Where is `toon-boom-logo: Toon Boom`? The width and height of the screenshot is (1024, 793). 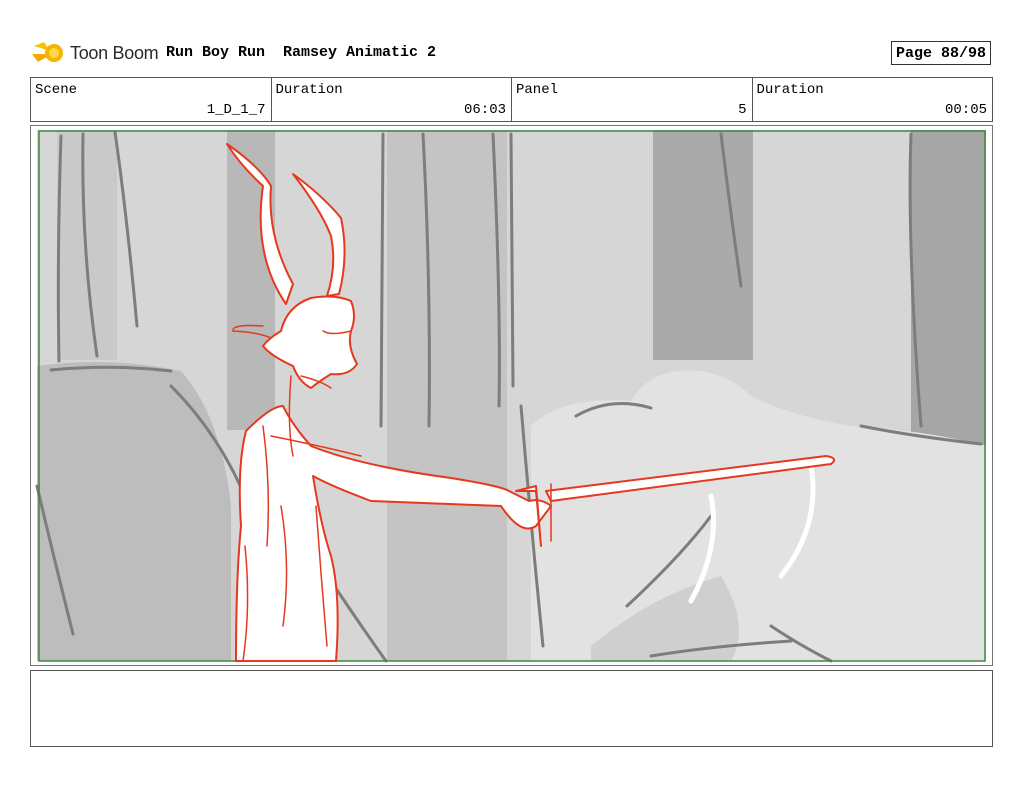 toon-boom-logo: Toon Boom is located at coordinates (95, 53).